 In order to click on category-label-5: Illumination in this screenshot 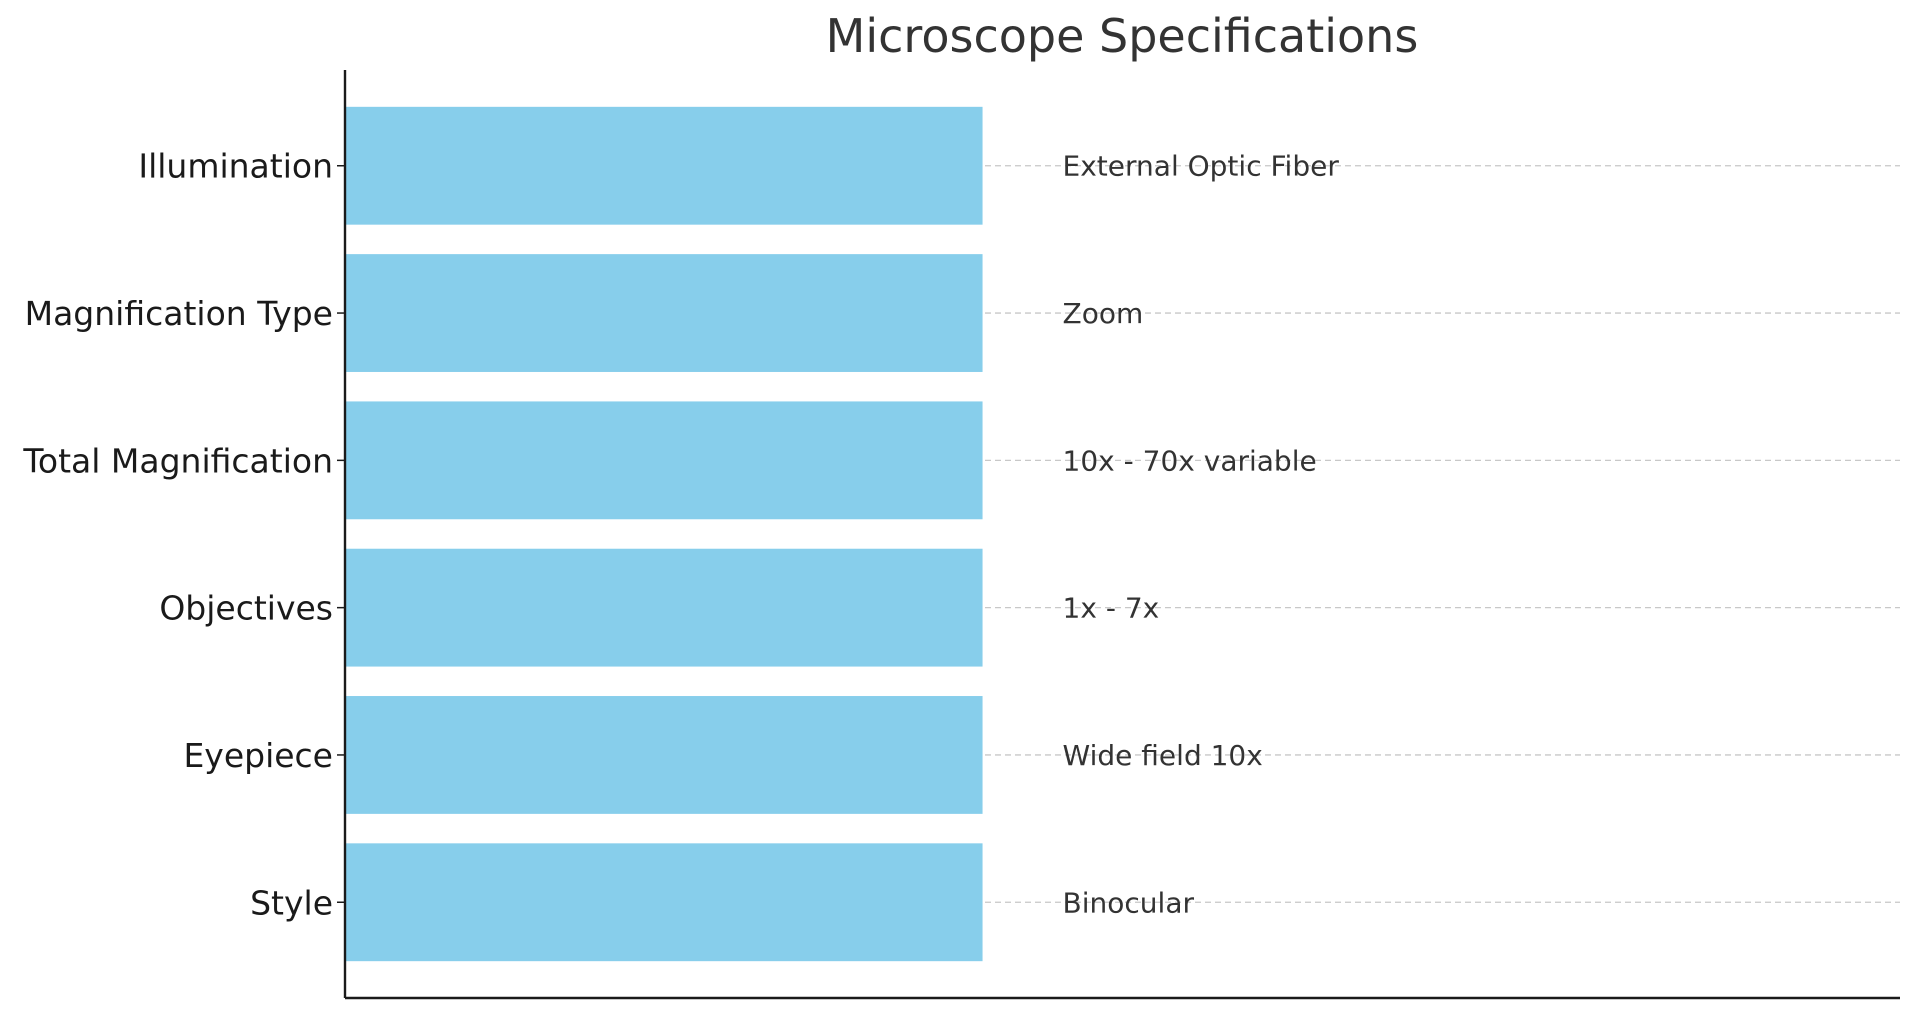, I will do `click(235, 166)`.